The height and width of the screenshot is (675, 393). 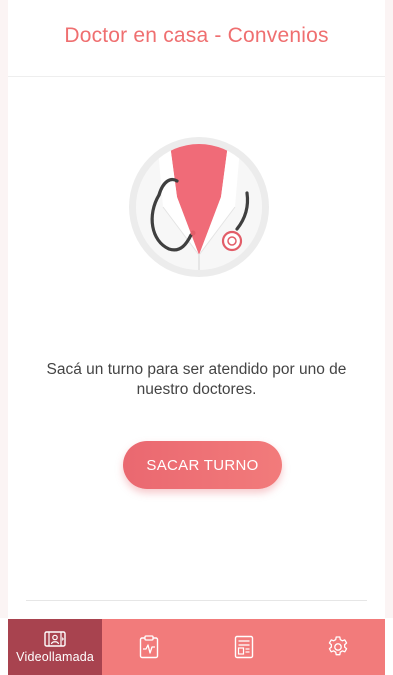 I want to click on doctor-icon, so click(x=199, y=207).